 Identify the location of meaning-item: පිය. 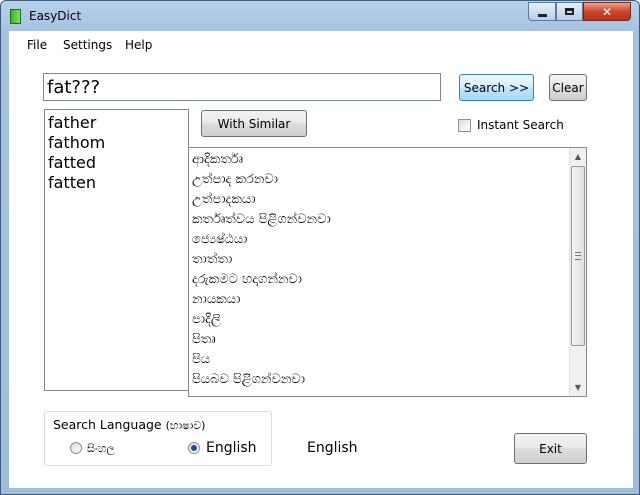
(379, 360).